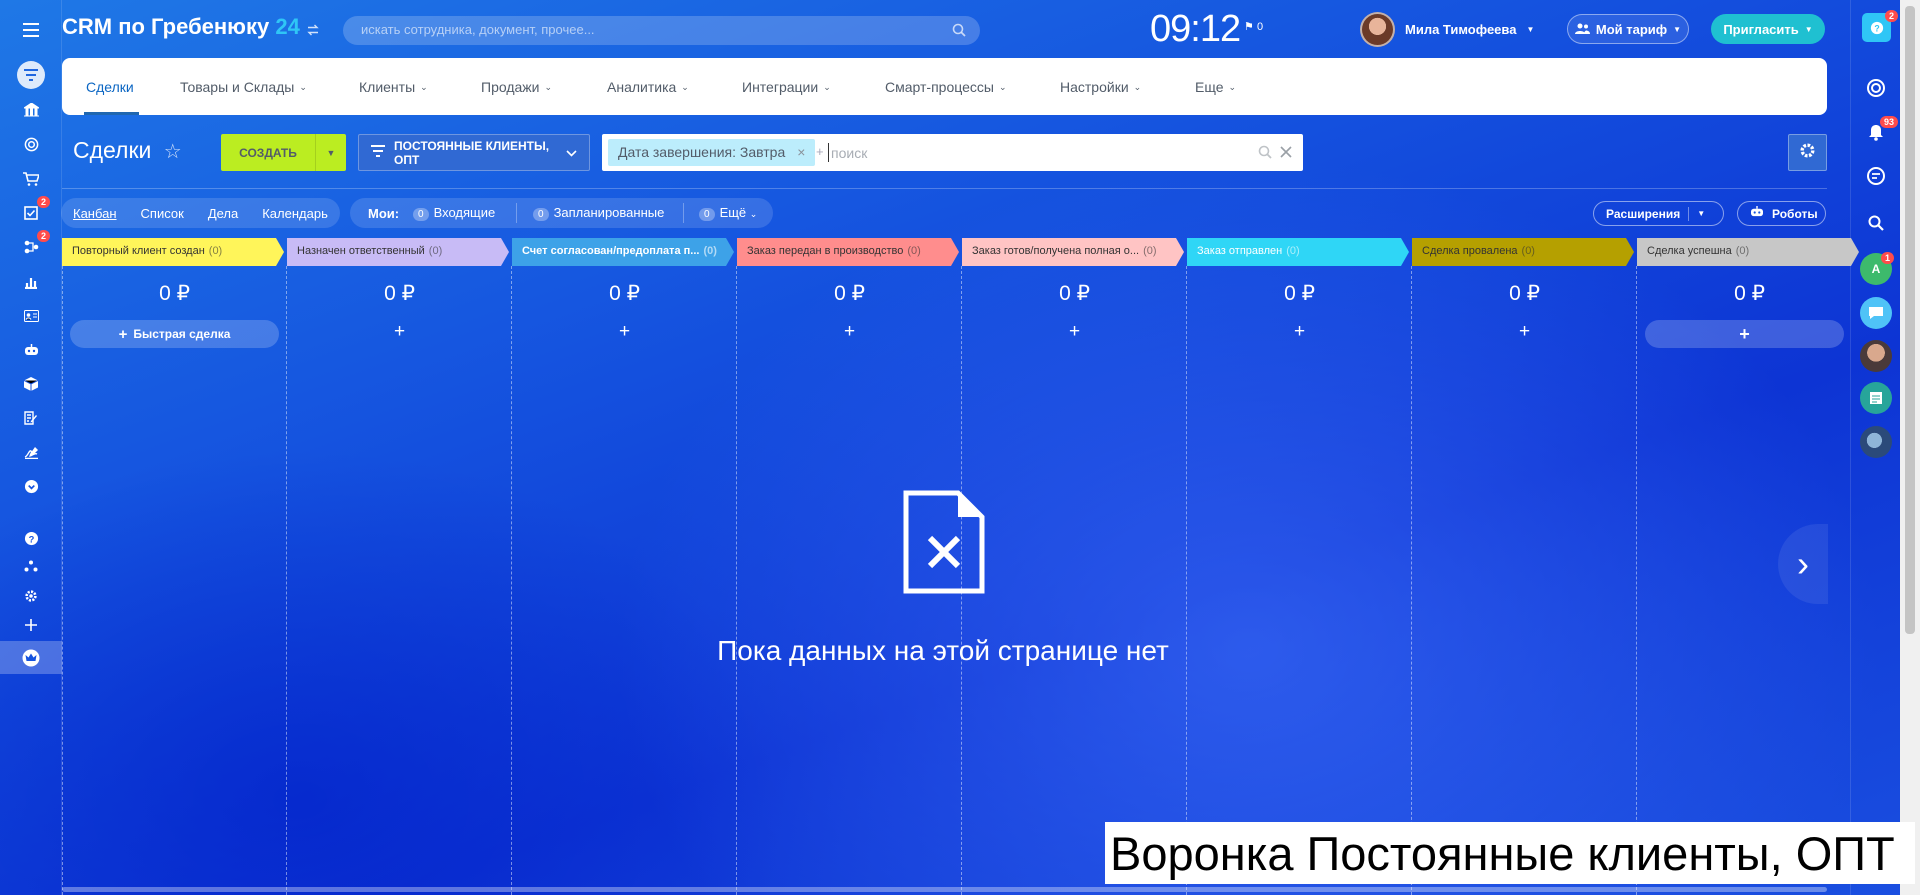  I want to click on scrollbar-thumb, so click(1910, 320).